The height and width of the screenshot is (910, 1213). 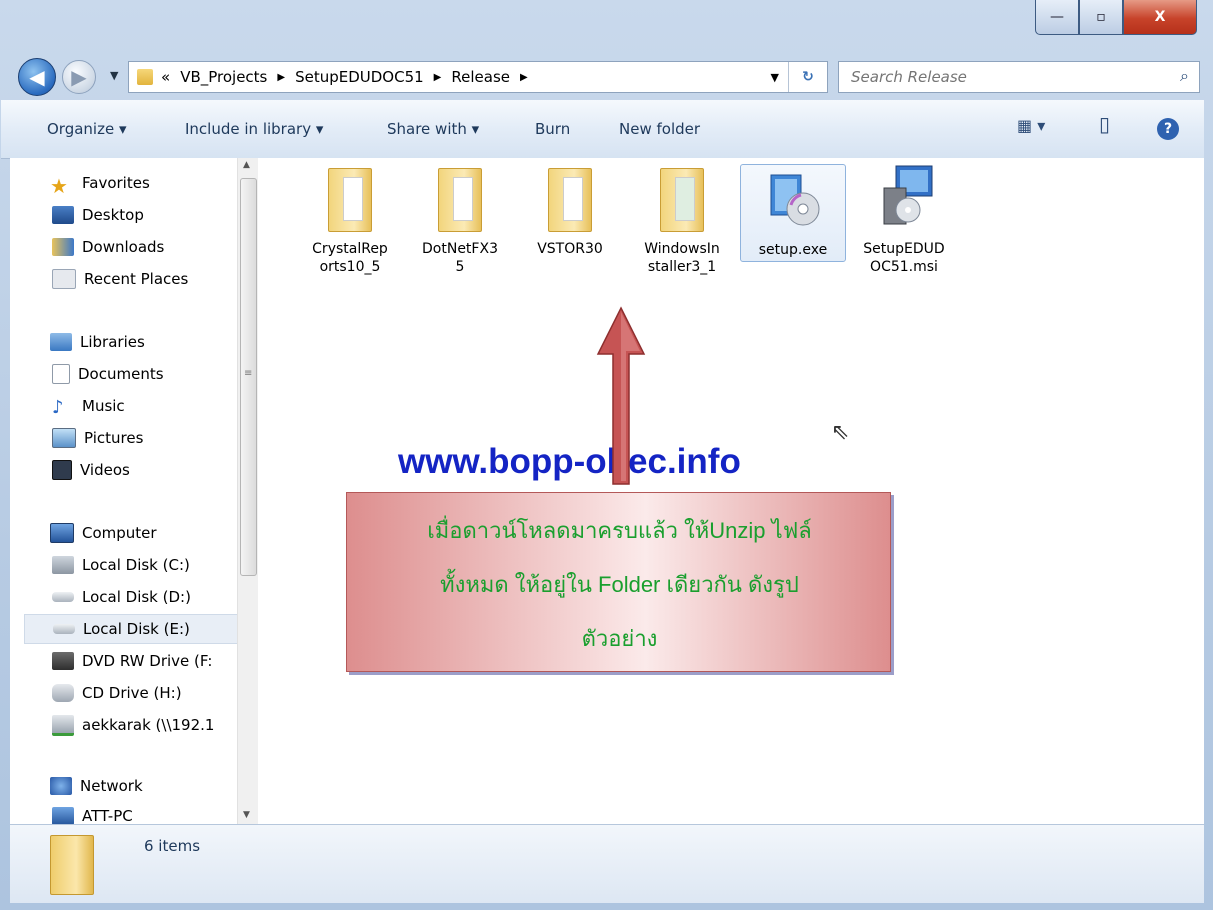 I want to click on libraries-icon, so click(x=61, y=342).